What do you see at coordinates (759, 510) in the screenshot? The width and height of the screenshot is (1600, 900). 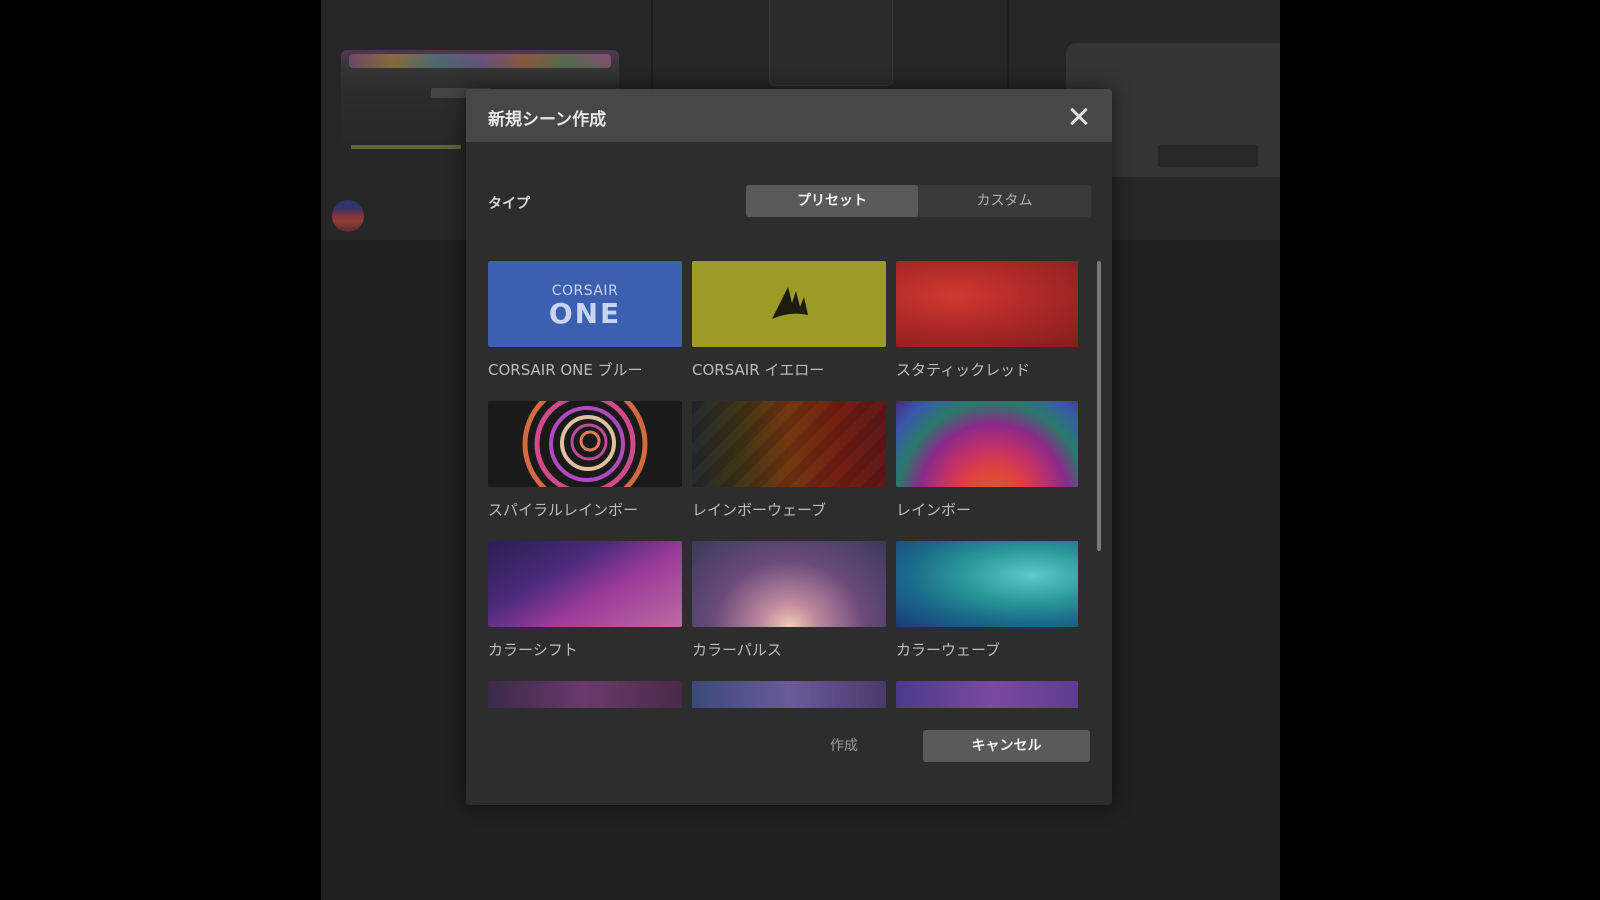 I see `preset-label: レインボーウェーブ` at bounding box center [759, 510].